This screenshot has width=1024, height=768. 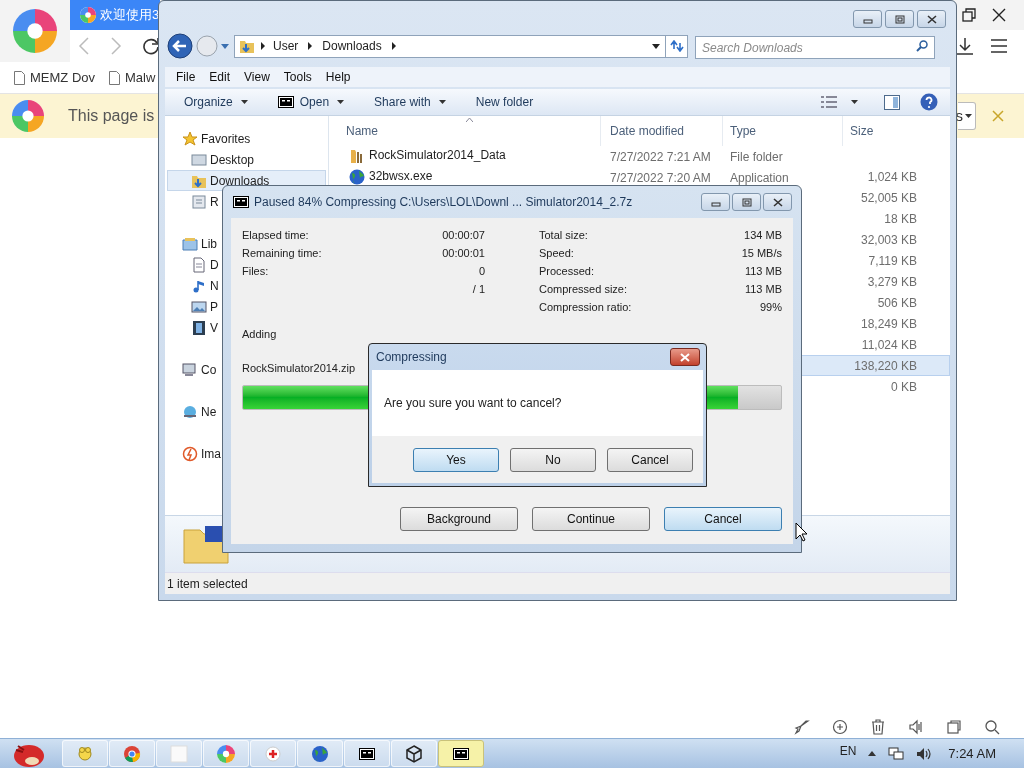 What do you see at coordinates (443, 202) in the screenshot?
I see `window-title: Paused 84% Compressing C:\Users\LOL\Downl ... Simulator2014_2.7z` at bounding box center [443, 202].